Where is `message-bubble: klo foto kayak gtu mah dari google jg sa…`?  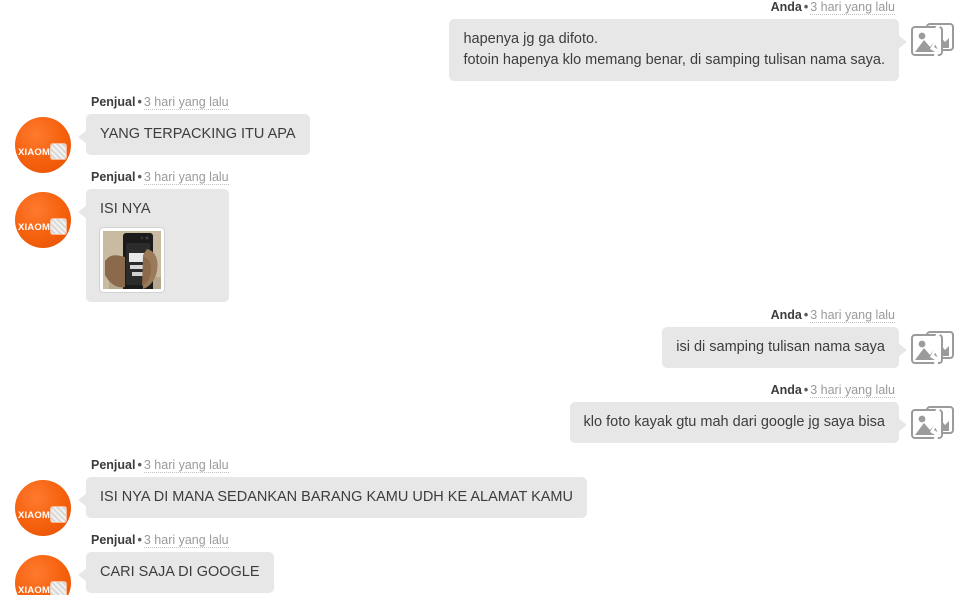
message-bubble: klo foto kayak gtu mah dari google jg sa… is located at coordinates (738, 422).